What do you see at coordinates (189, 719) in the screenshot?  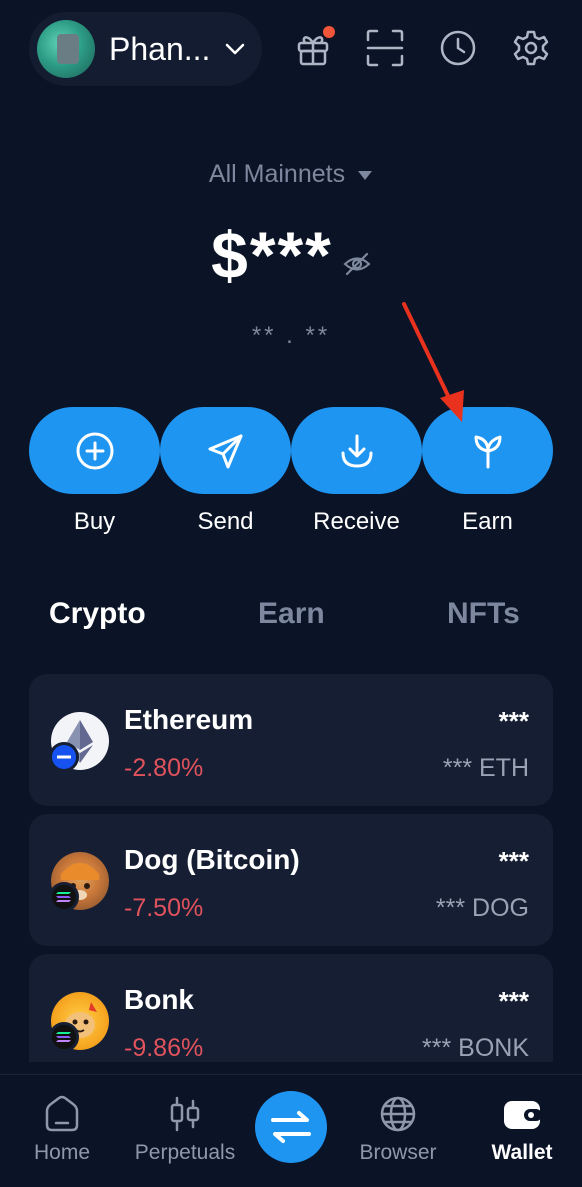 I see `token-name: Ethereum` at bounding box center [189, 719].